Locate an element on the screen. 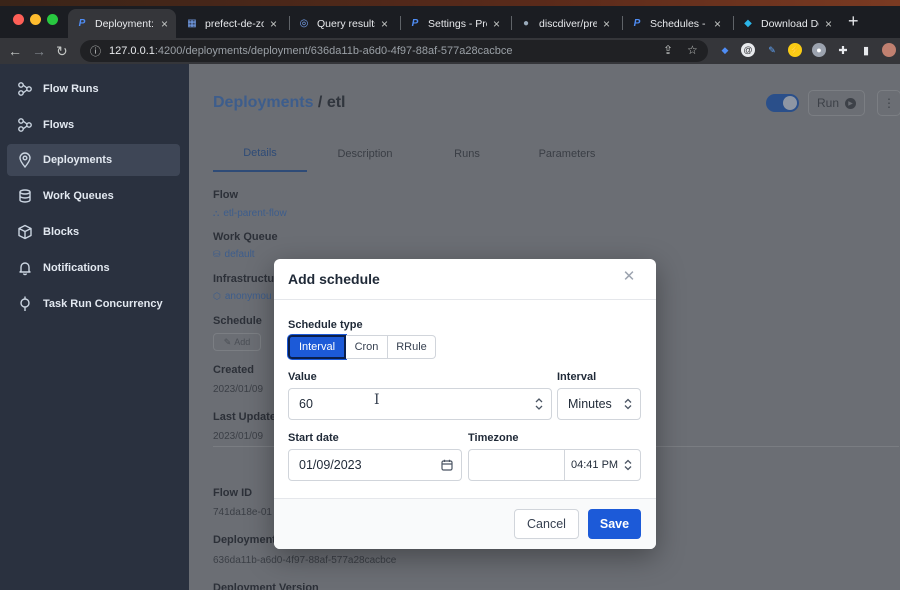 This screenshot has height=590, width=900. schedule-type-selector: Interval Cron RRule is located at coordinates (362, 347).